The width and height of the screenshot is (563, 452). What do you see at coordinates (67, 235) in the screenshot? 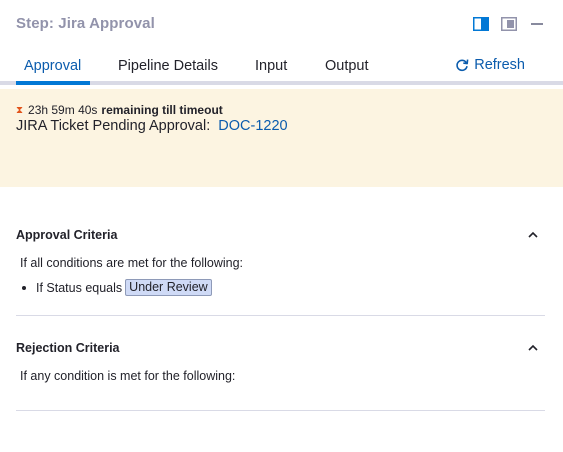
I see `approval-criteria-title: Approval Criteria` at bounding box center [67, 235].